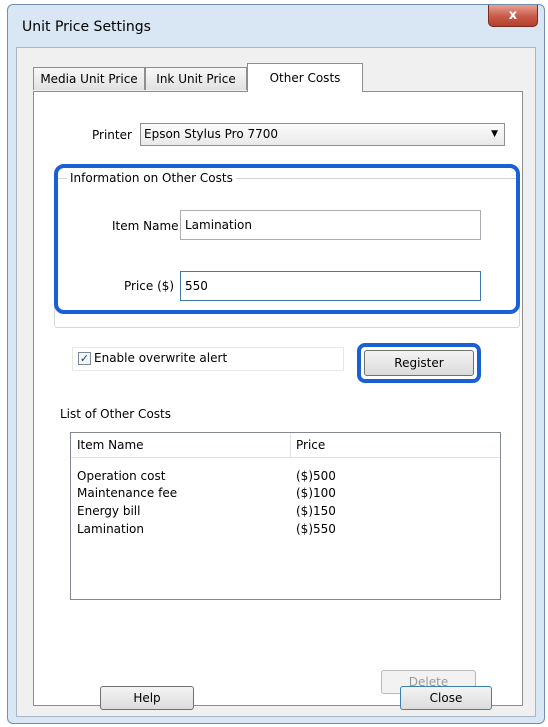 The image size is (548, 727). I want to click on row-item-name: Lamination, so click(111, 529).